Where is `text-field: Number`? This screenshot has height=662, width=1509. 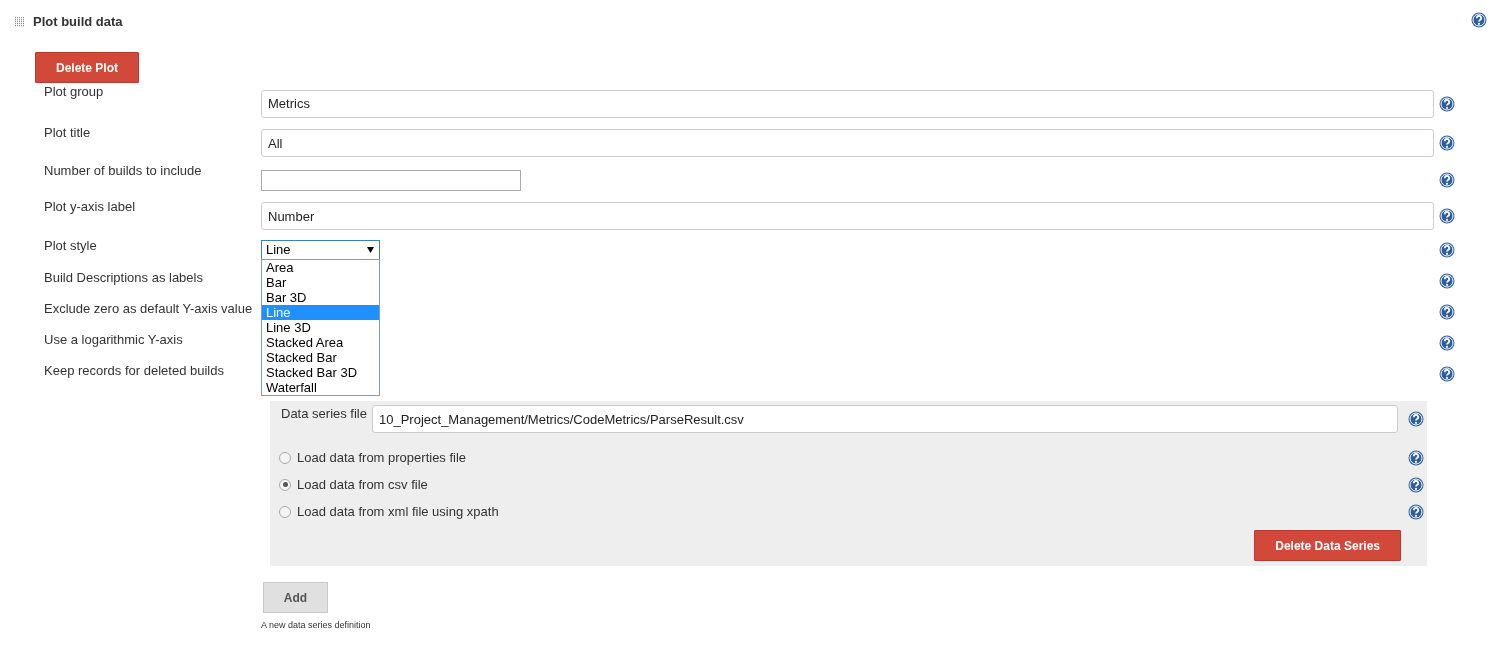 text-field: Number is located at coordinates (847, 216).